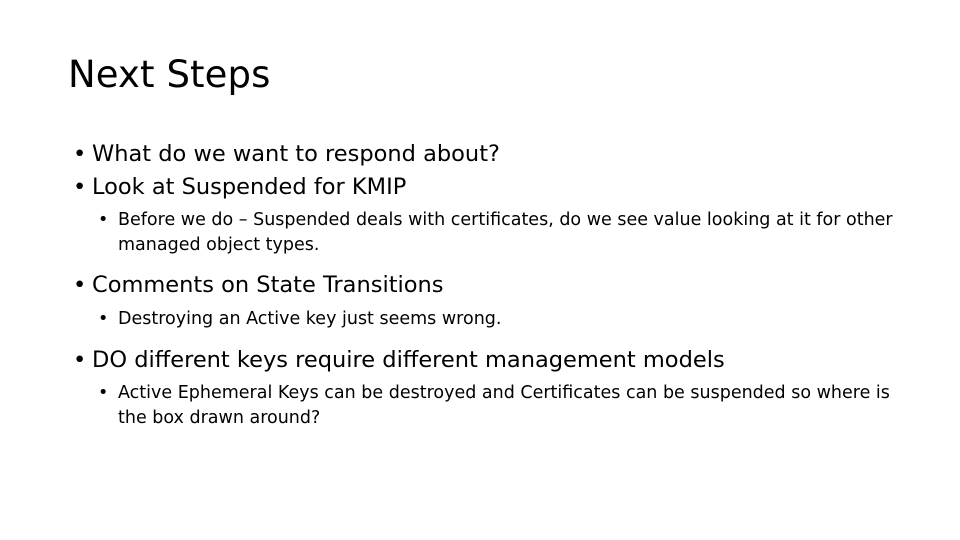  What do you see at coordinates (249, 186) in the screenshot?
I see `bullet-text-level1: Look at Suspended for KMIP` at bounding box center [249, 186].